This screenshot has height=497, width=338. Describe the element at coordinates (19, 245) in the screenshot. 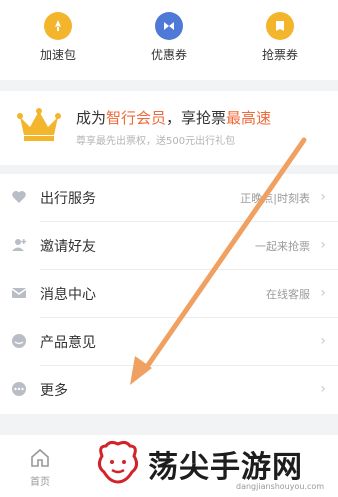

I see `user-add-icon` at that location.